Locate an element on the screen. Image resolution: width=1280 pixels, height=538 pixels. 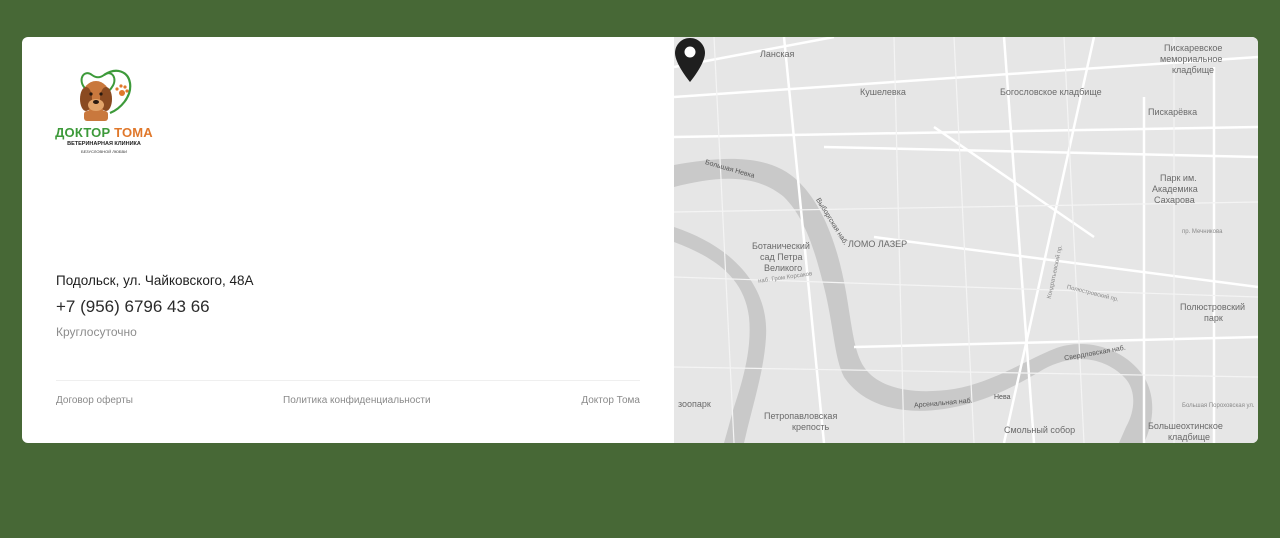
map-label-park-sakharova-3: Сахарова is located at coordinates (1174, 200).